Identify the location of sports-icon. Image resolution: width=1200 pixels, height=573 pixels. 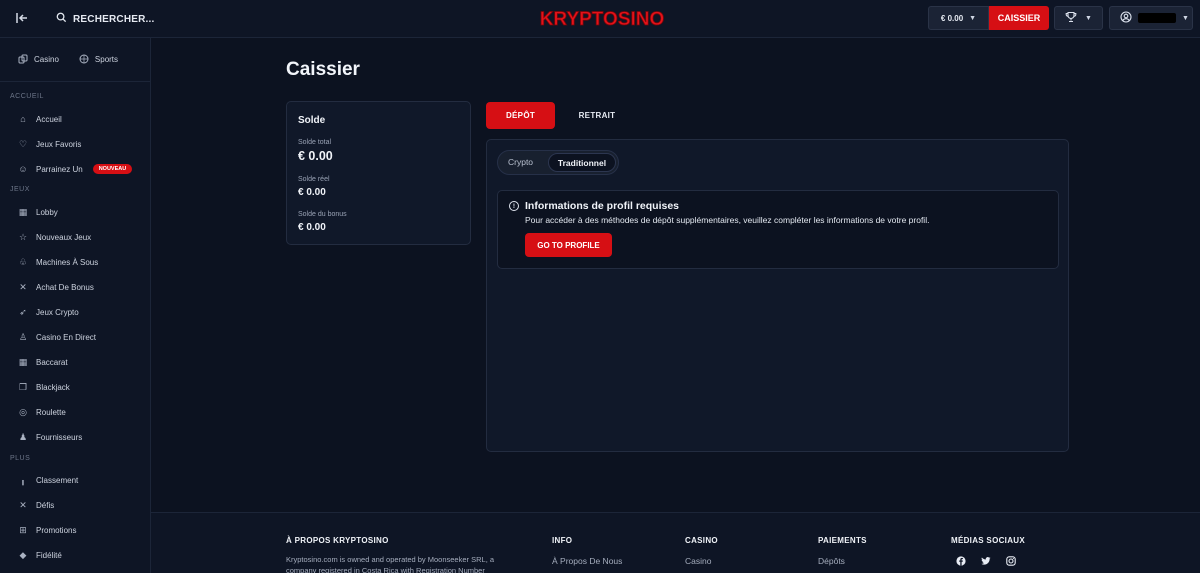
(84, 60).